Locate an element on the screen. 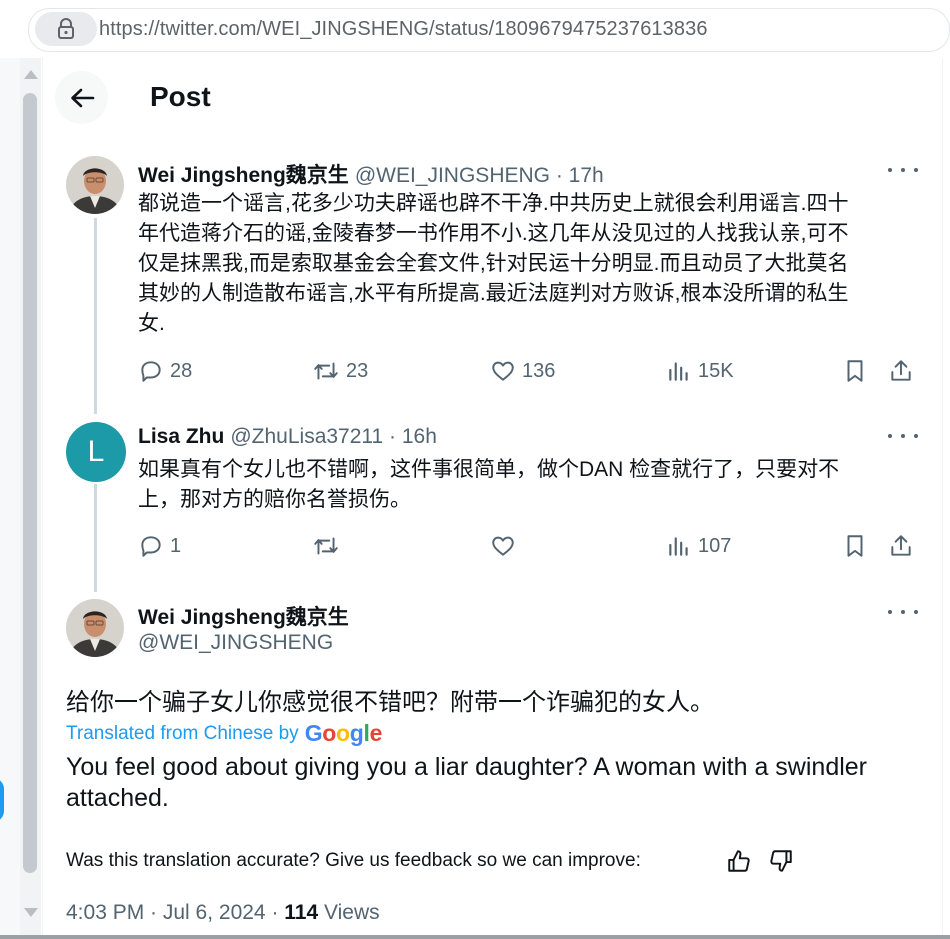 Image resolution: width=950 pixels, height=939 pixels. views-button: 15K is located at coordinates (700, 371).